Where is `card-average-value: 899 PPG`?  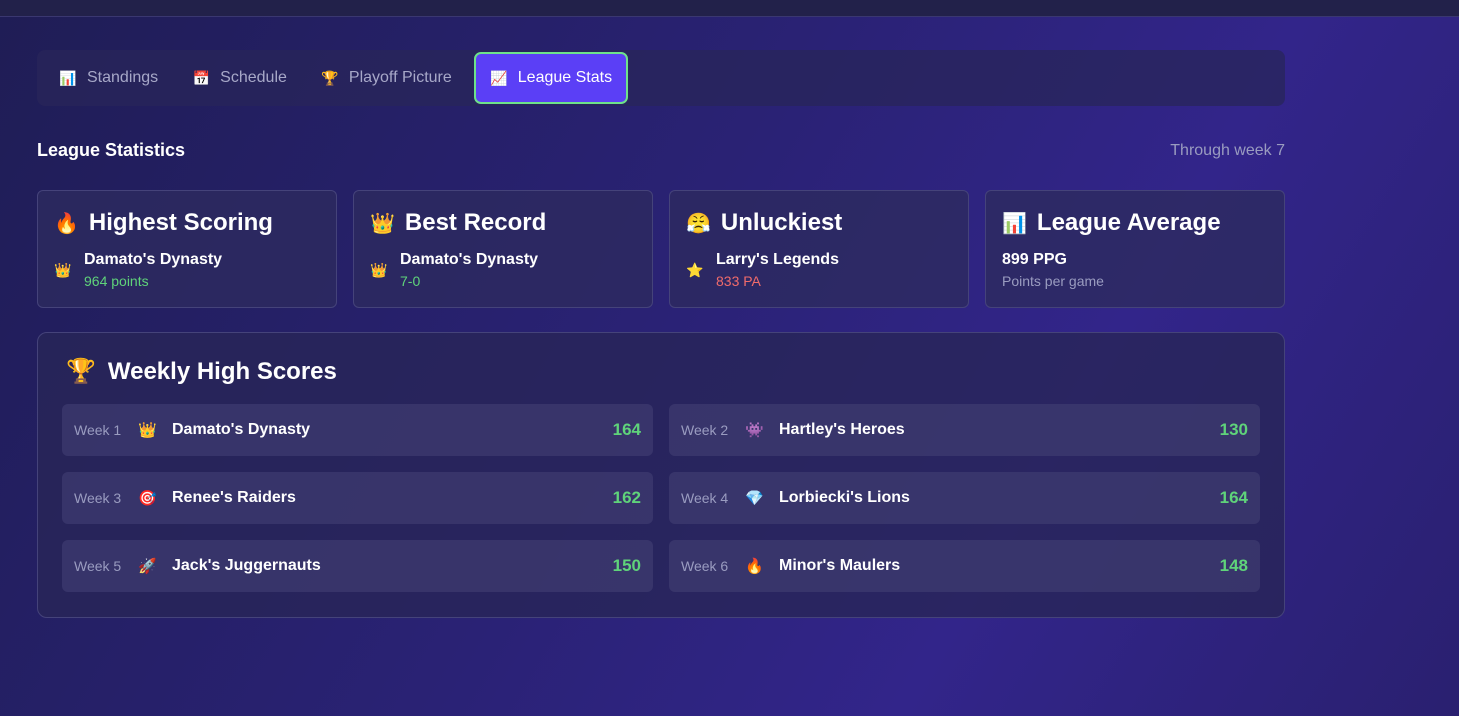
card-average-value: 899 PPG is located at coordinates (1034, 259).